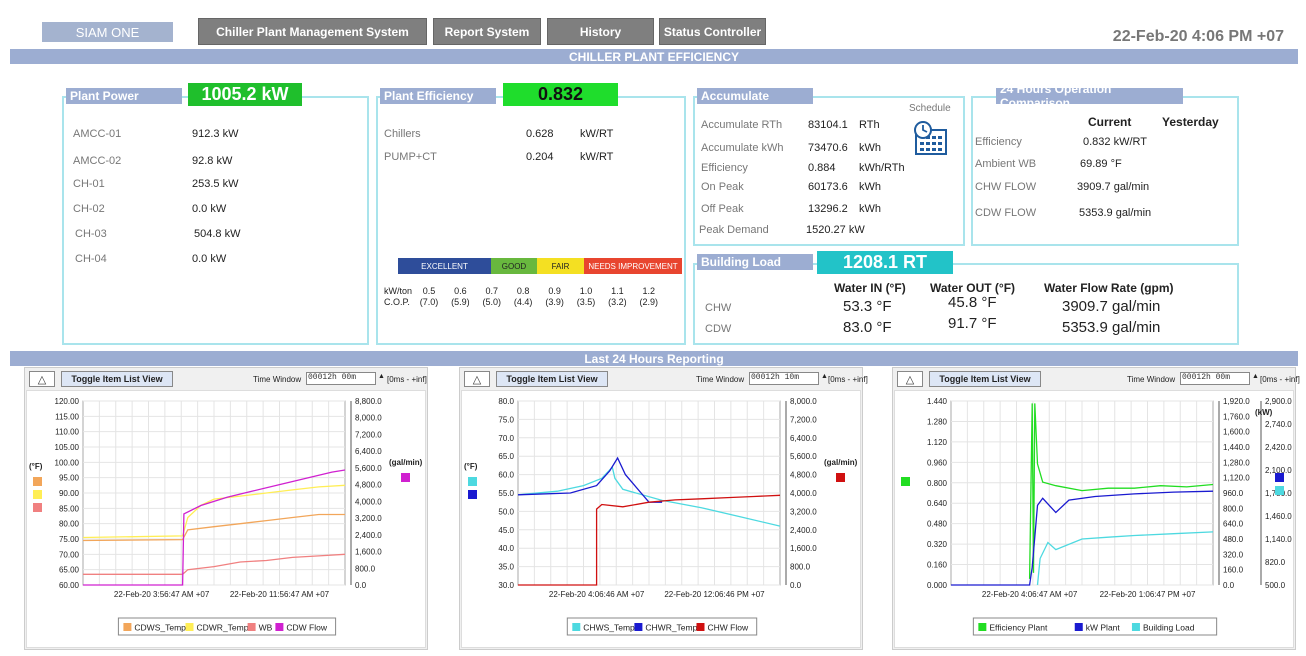 The image size is (1306, 656). I want to click on cop-tick: (5.0), so click(492, 302).